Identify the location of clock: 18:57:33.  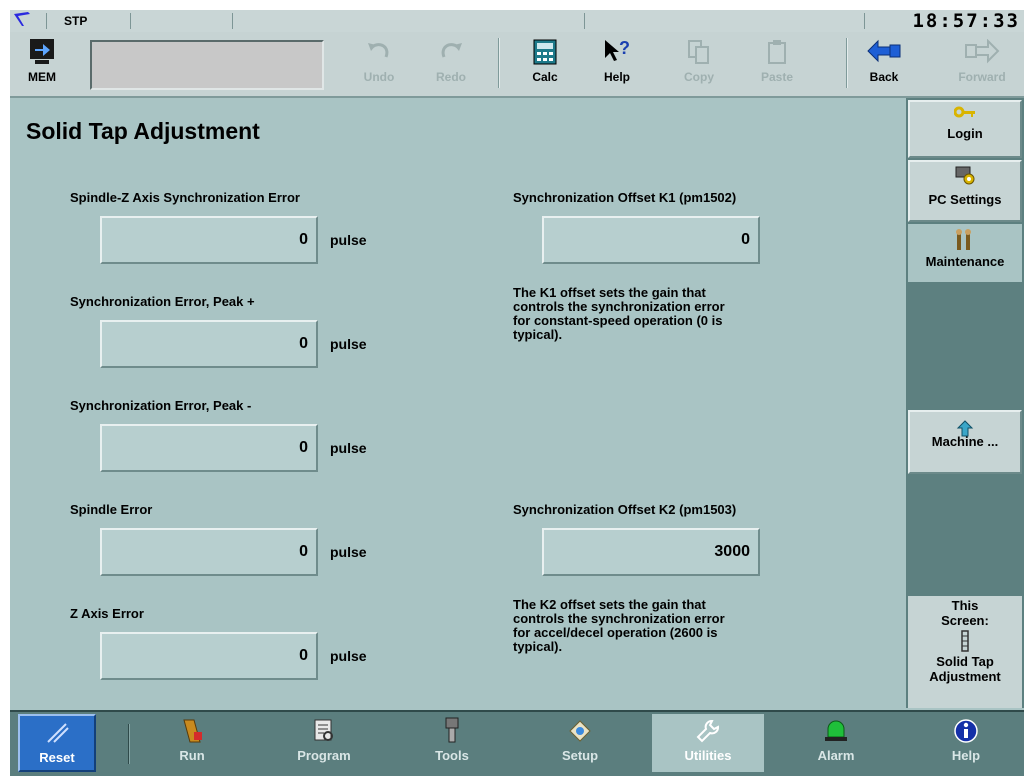
(966, 21).